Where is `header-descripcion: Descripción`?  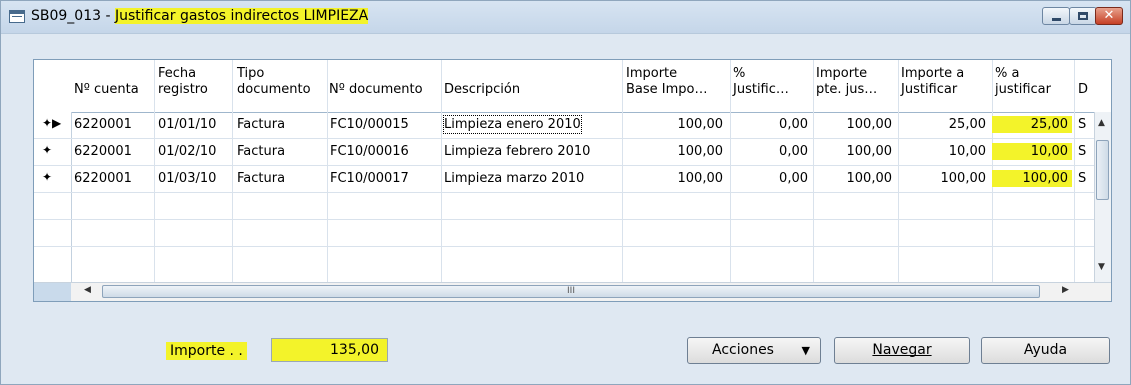 header-descripcion: Descripción is located at coordinates (482, 90).